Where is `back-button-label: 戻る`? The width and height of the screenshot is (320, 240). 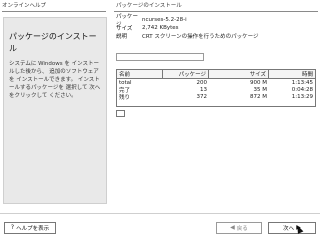 back-button-label: 戻る is located at coordinates (242, 229).